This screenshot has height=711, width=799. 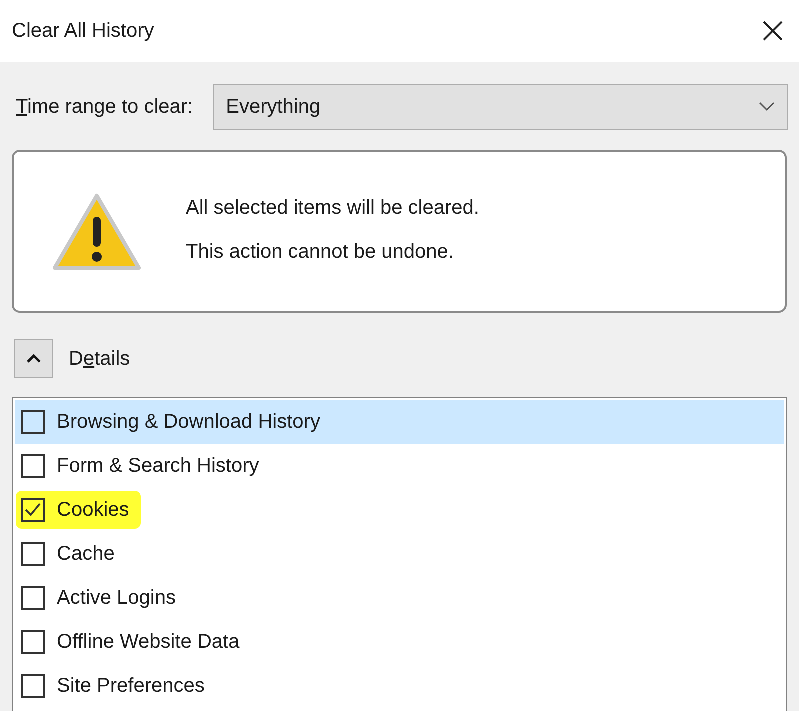 What do you see at coordinates (767, 107) in the screenshot?
I see `chevron-down-icon` at bounding box center [767, 107].